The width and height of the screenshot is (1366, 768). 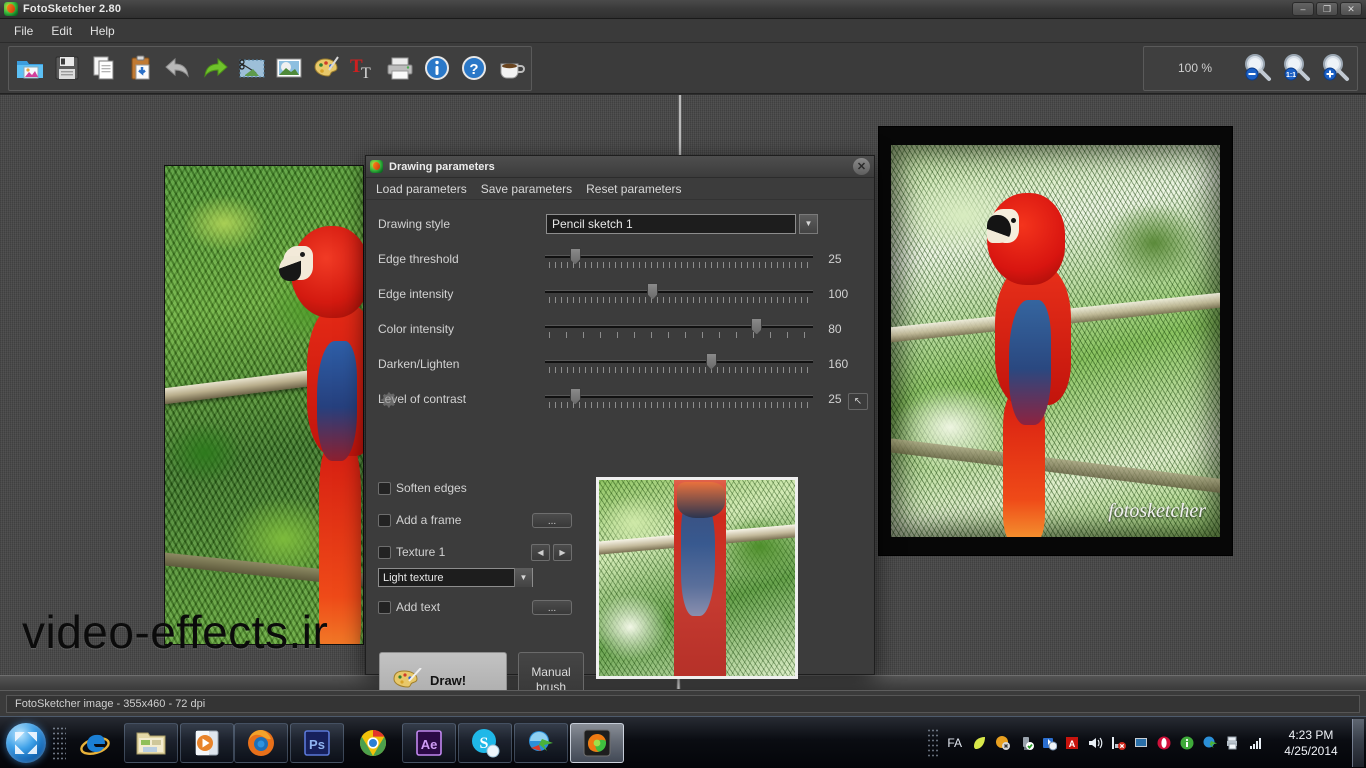 What do you see at coordinates (620, 167) in the screenshot?
I see `dialog-title-bar: Drawing parameters ✕` at bounding box center [620, 167].